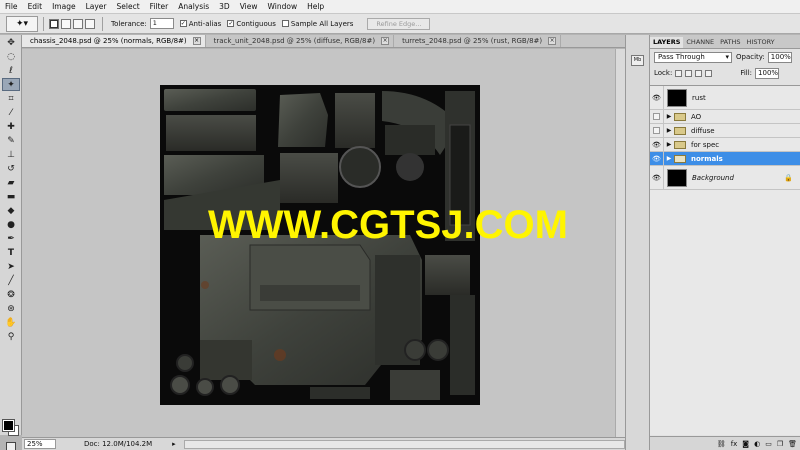 The height and width of the screenshot is (450, 800). Describe the element at coordinates (709, 73) in the screenshot. I see `lock-all-icon` at that location.